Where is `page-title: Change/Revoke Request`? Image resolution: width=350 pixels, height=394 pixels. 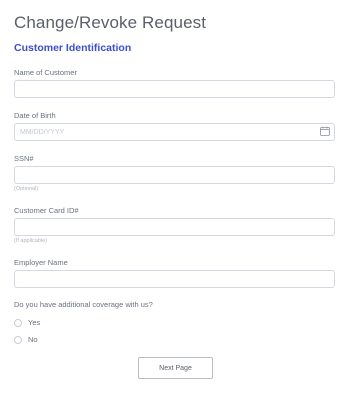
page-title: Change/Revoke Request is located at coordinates (110, 22).